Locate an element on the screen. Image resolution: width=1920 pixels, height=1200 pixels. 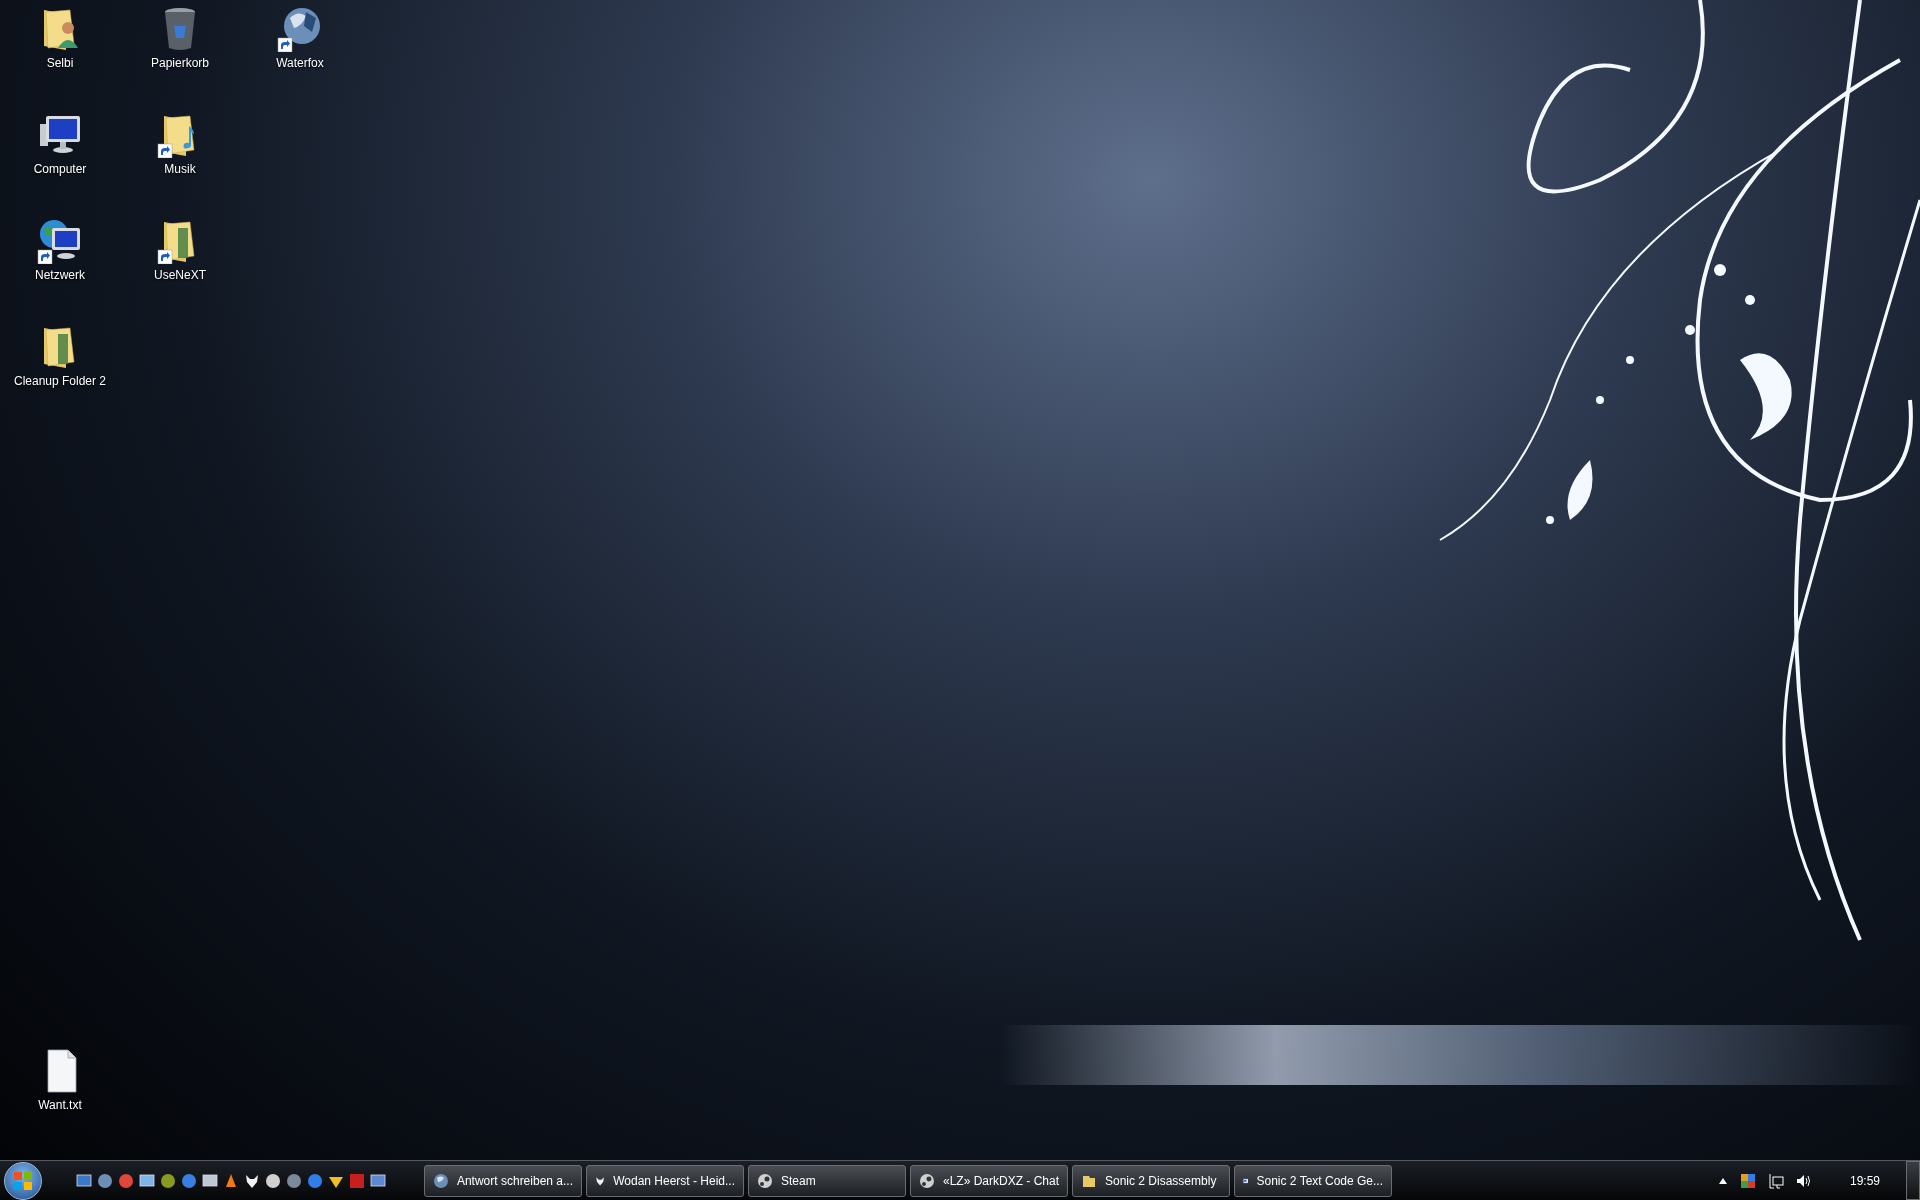
desktop-icon-label: Papierkorb is located at coordinates (180, 63).